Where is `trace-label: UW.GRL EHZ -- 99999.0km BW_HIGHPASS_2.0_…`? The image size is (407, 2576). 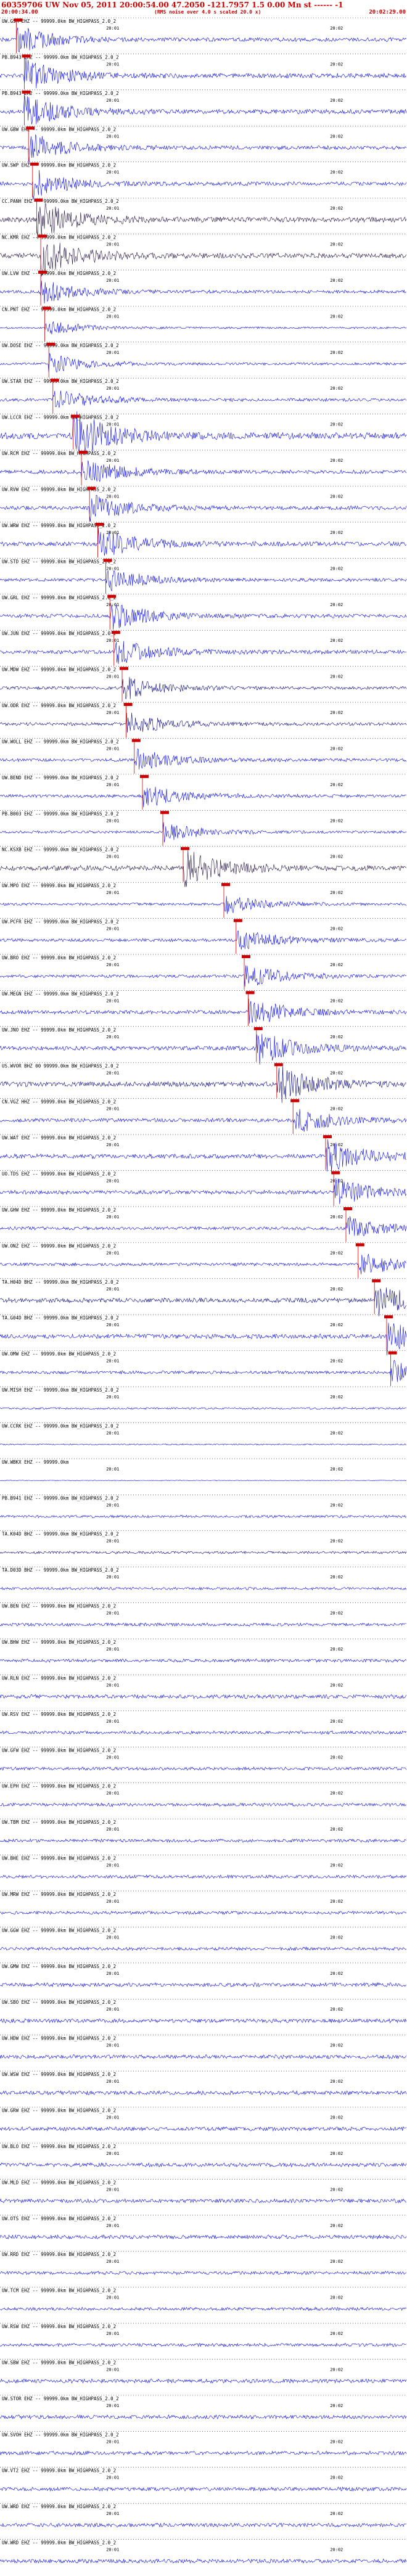 trace-label: UW.GRL EHZ -- 99999.0km BW_HIGHPASS_2.0_… is located at coordinates (59, 598).